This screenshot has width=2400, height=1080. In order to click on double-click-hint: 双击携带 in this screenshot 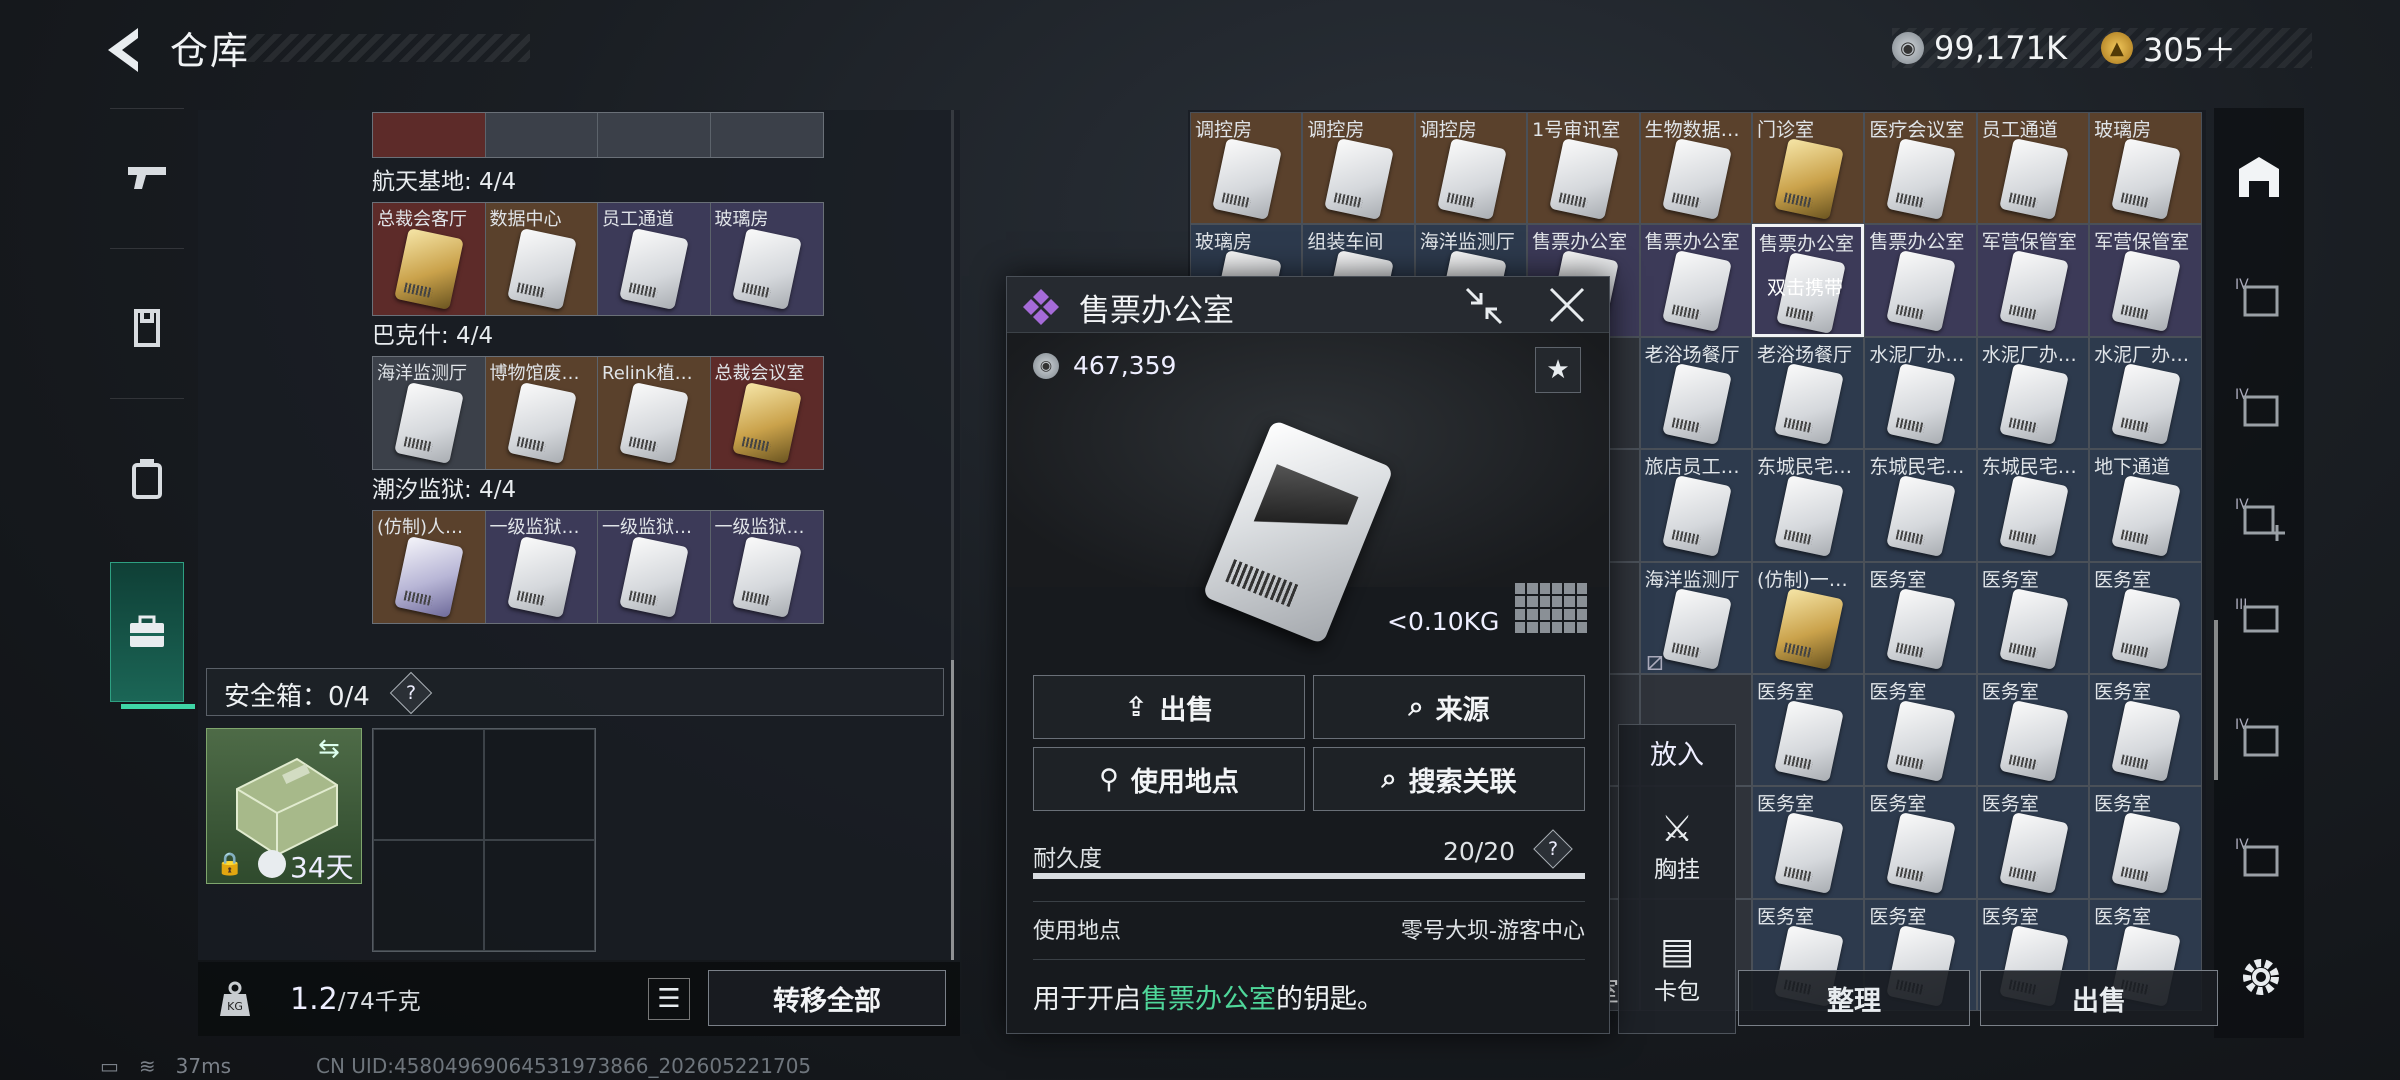, I will do `click(1804, 288)`.